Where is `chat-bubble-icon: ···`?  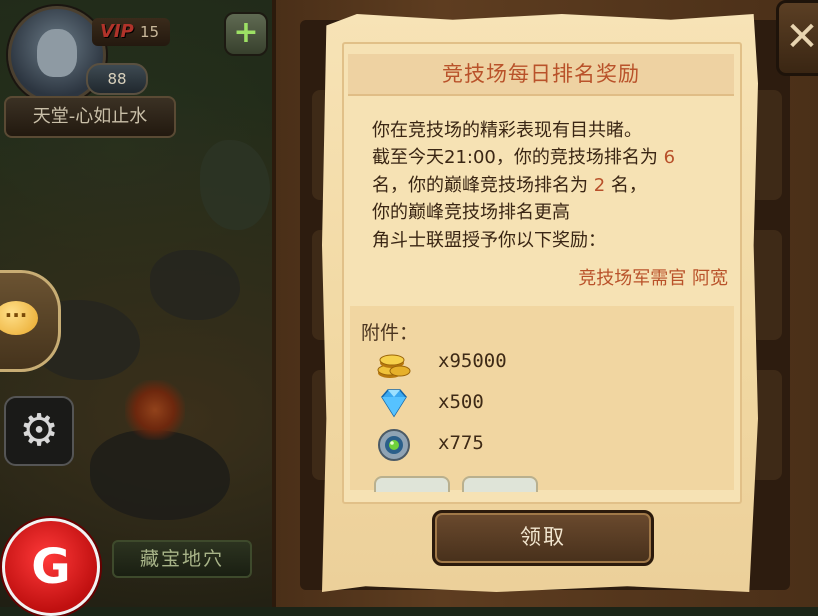
chat-bubble-icon: ··· is located at coordinates (19, 318).